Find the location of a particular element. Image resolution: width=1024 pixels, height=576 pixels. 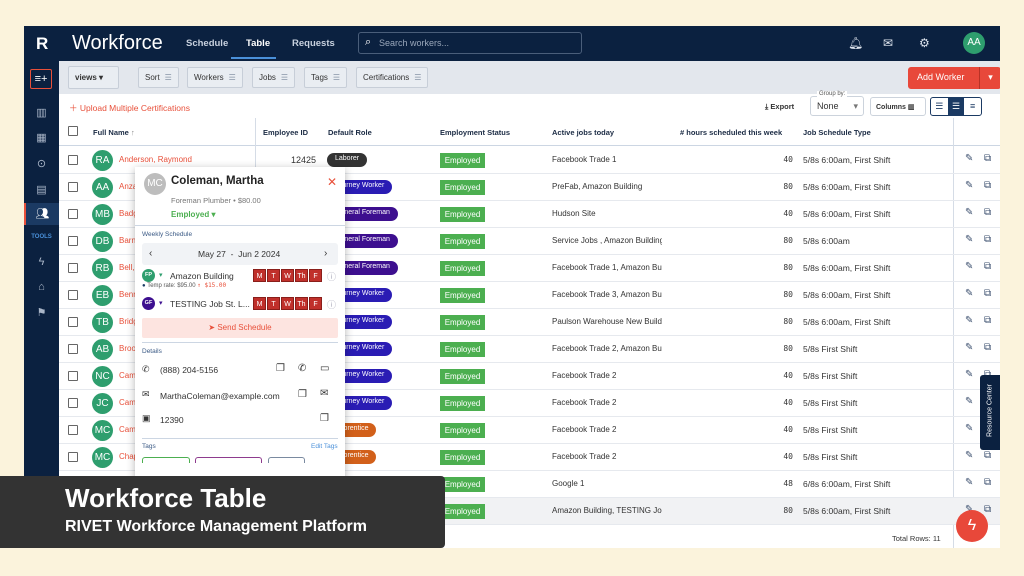

export-button: ⤓ Export is located at coordinates (779, 107).